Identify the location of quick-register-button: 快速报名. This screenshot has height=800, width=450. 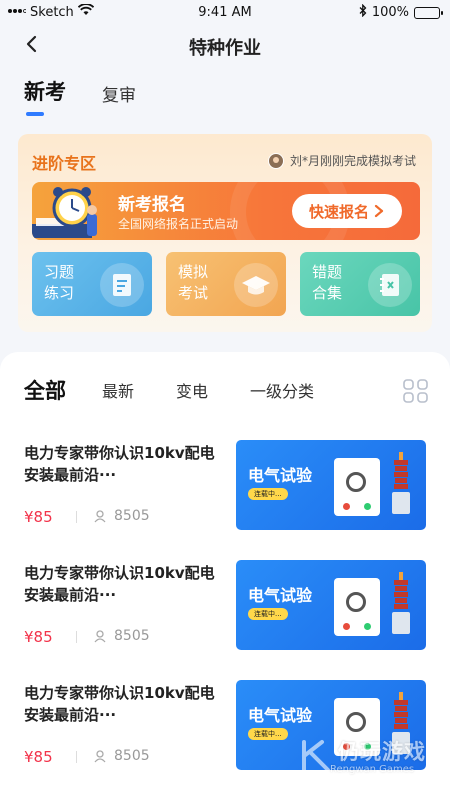
(347, 211).